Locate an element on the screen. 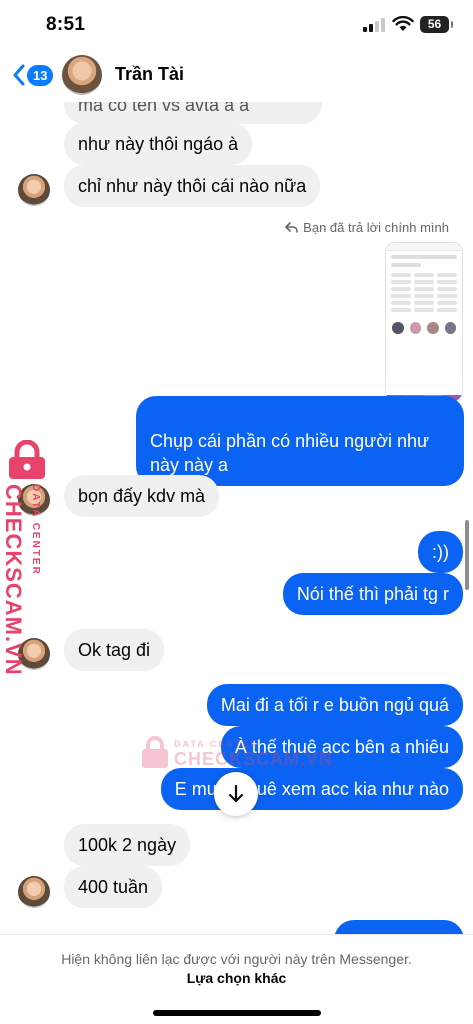 This screenshot has width=473, height=1024. battery-icon: 56 is located at coordinates (436, 24).